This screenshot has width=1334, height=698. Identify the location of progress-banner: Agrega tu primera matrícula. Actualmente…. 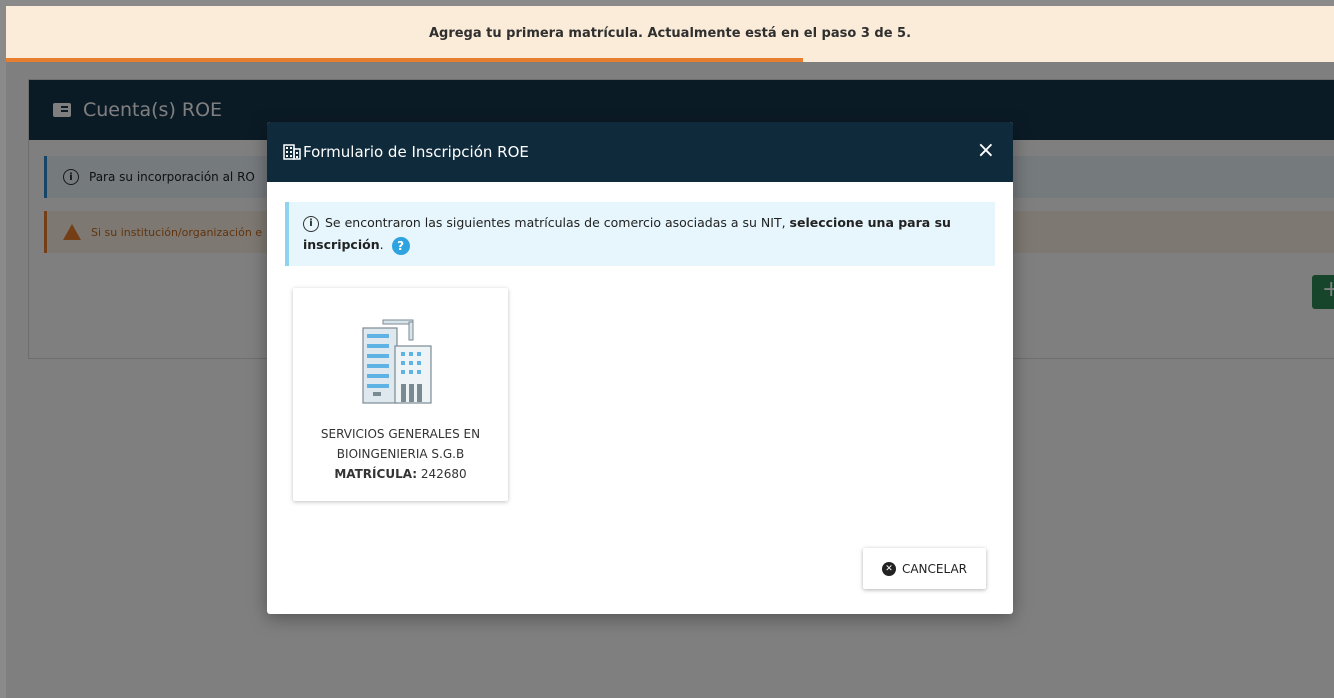
(670, 34).